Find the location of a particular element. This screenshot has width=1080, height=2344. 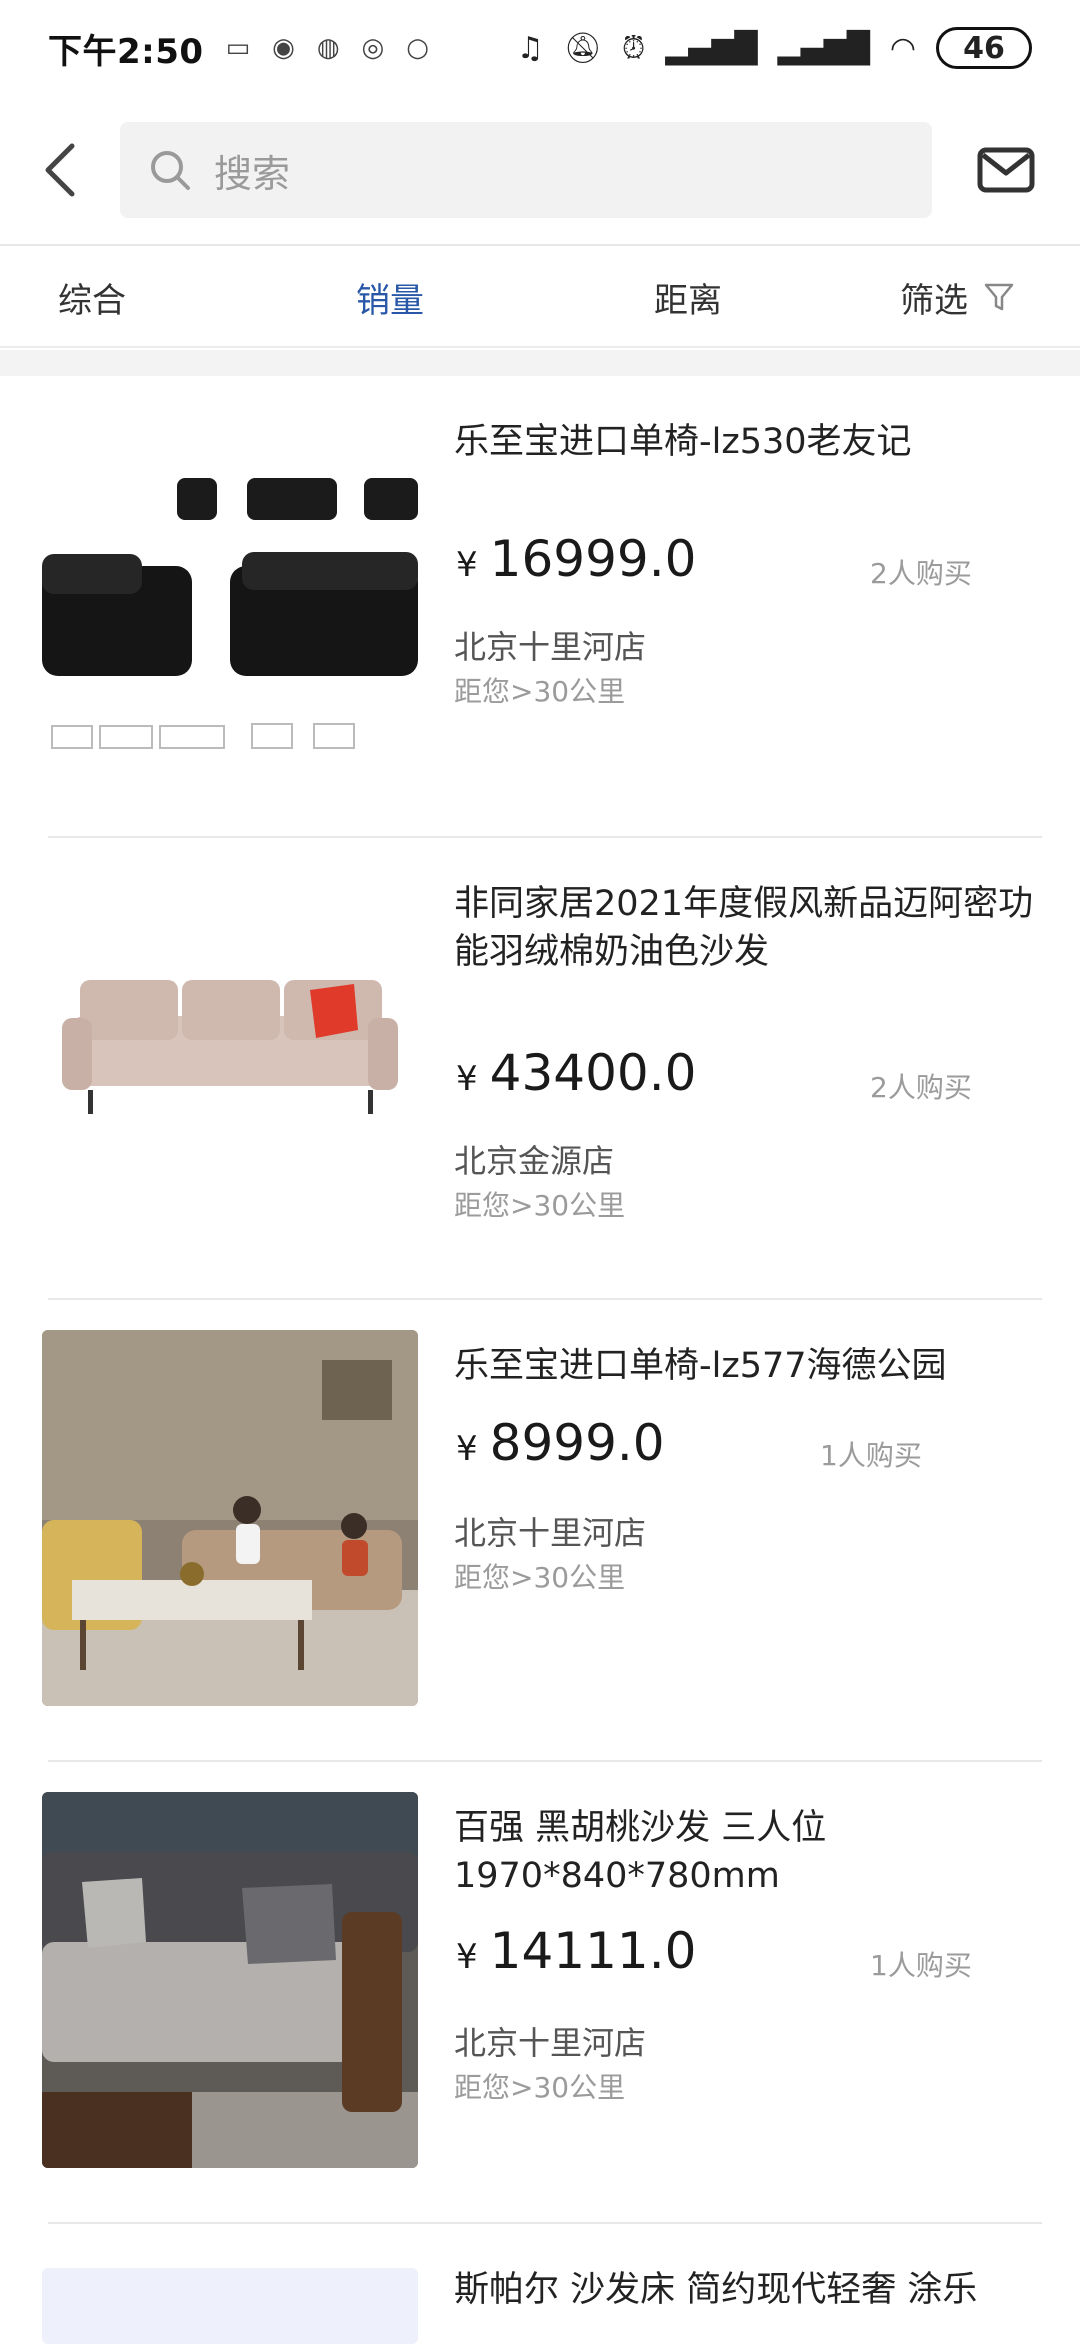

battery-icon: 46 is located at coordinates (984, 48).